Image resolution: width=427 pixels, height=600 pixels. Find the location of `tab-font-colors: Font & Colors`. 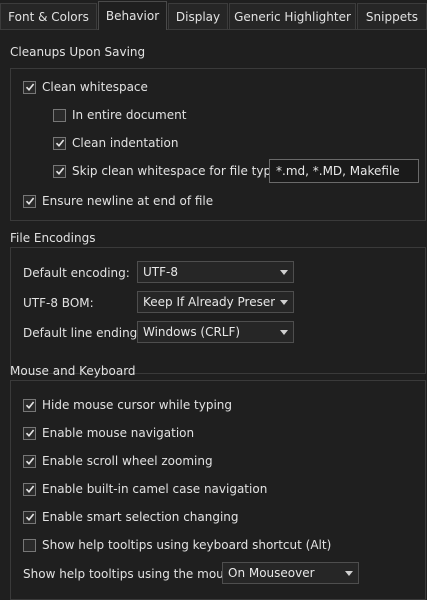

tab-font-colors: Font & Colors is located at coordinates (48, 16).